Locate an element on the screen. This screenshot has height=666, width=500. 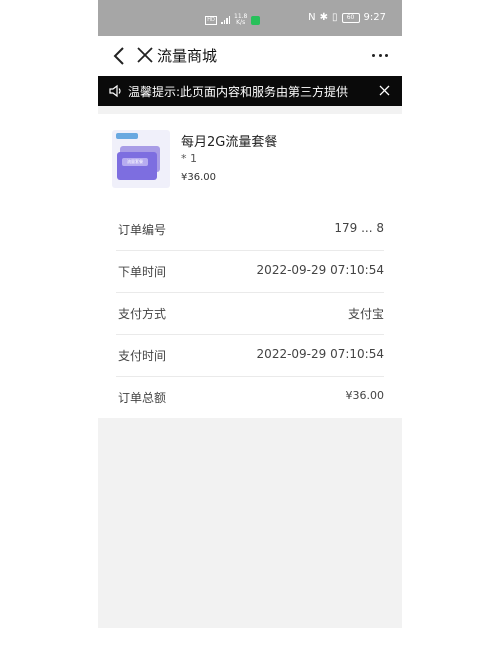
carrier-logo-icon is located at coordinates (127, 136).